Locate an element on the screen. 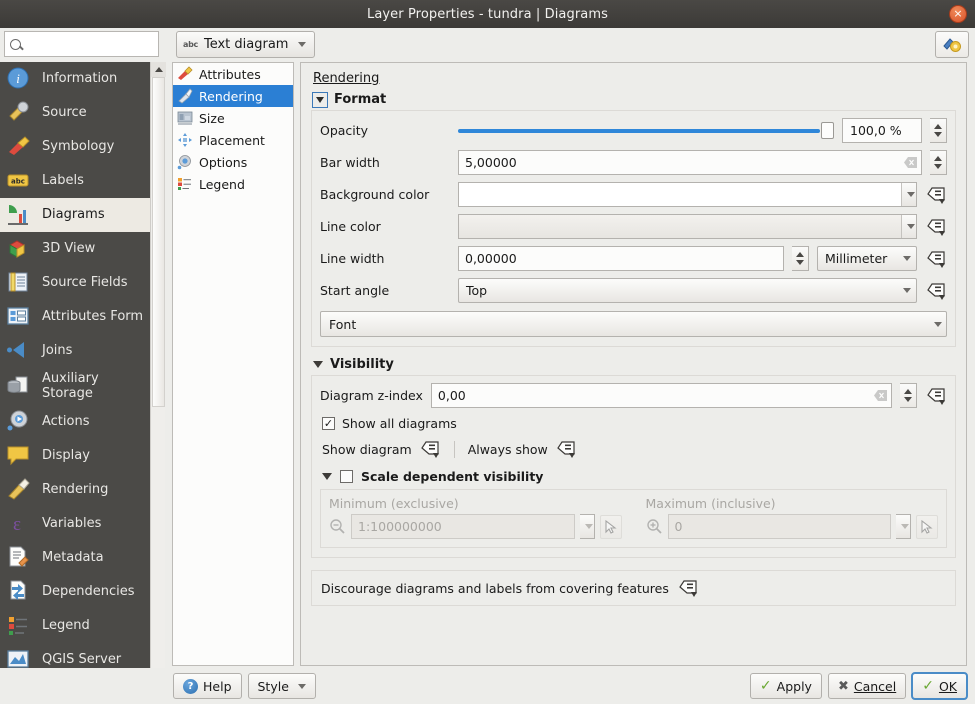 Image resolution: width=975 pixels, height=704 pixels. minimum-scale-dropdown is located at coordinates (587, 526).